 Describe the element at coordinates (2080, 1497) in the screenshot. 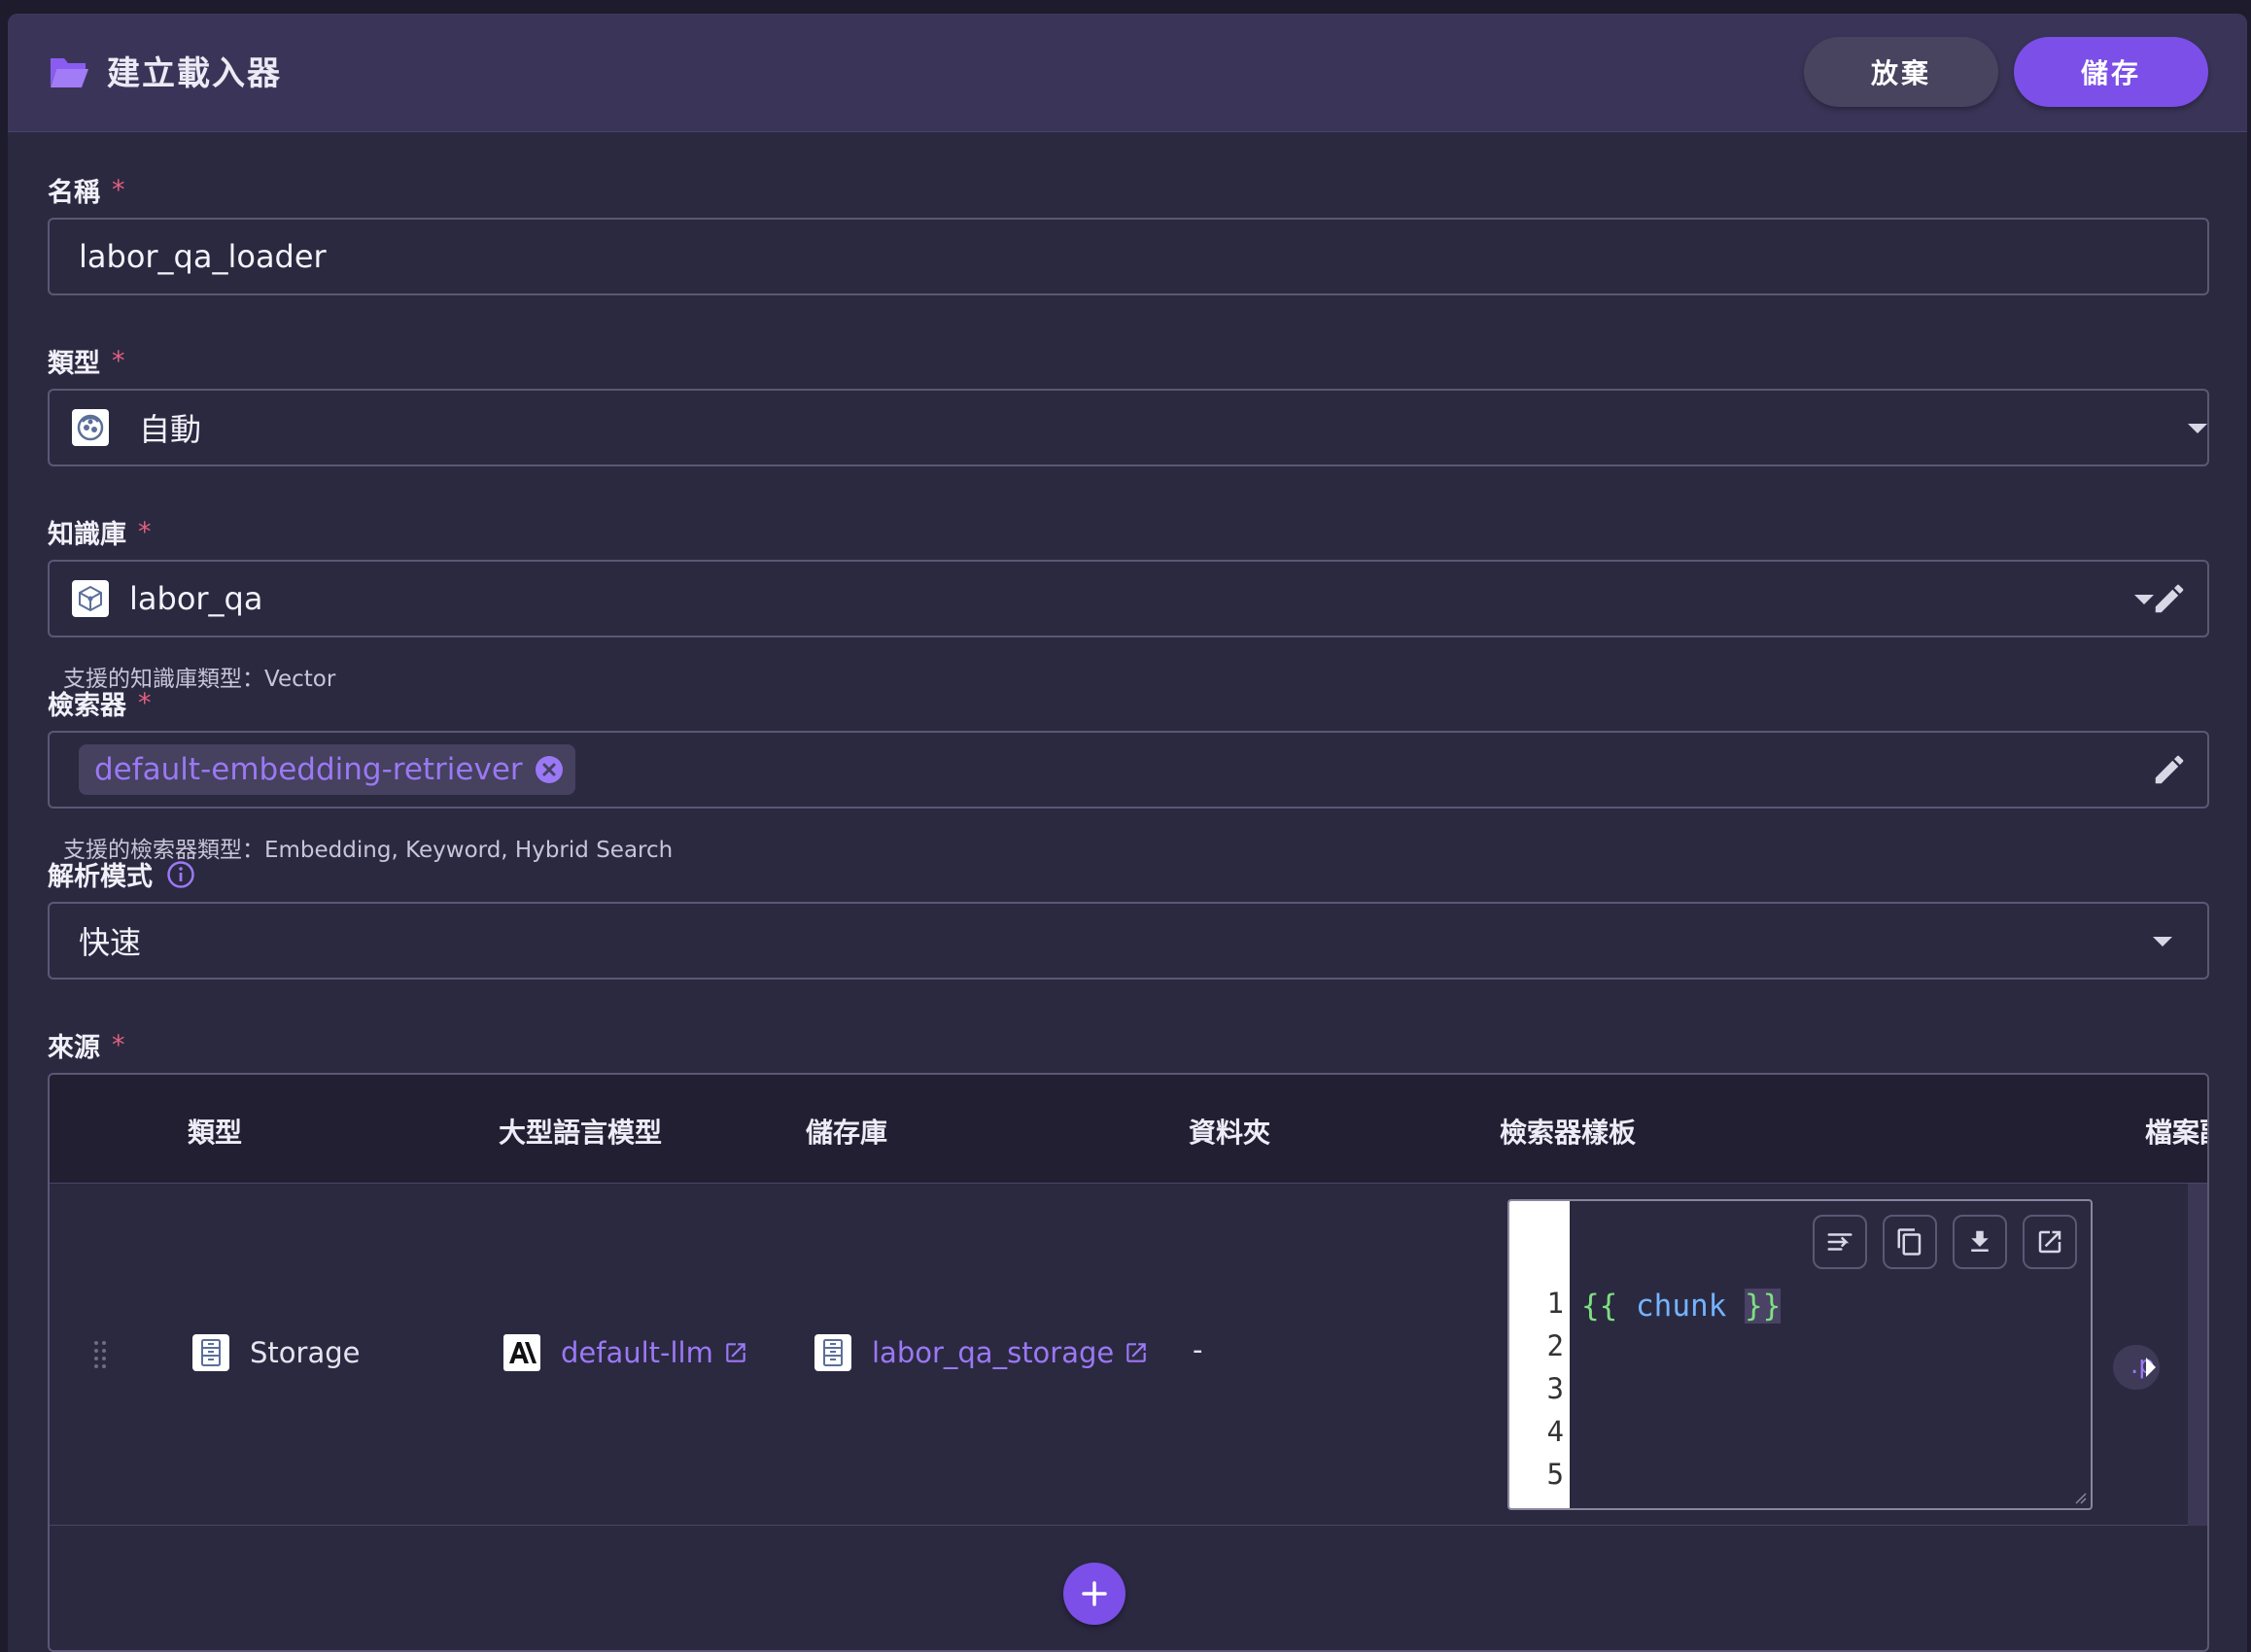

I see `resize-handle-icon` at that location.